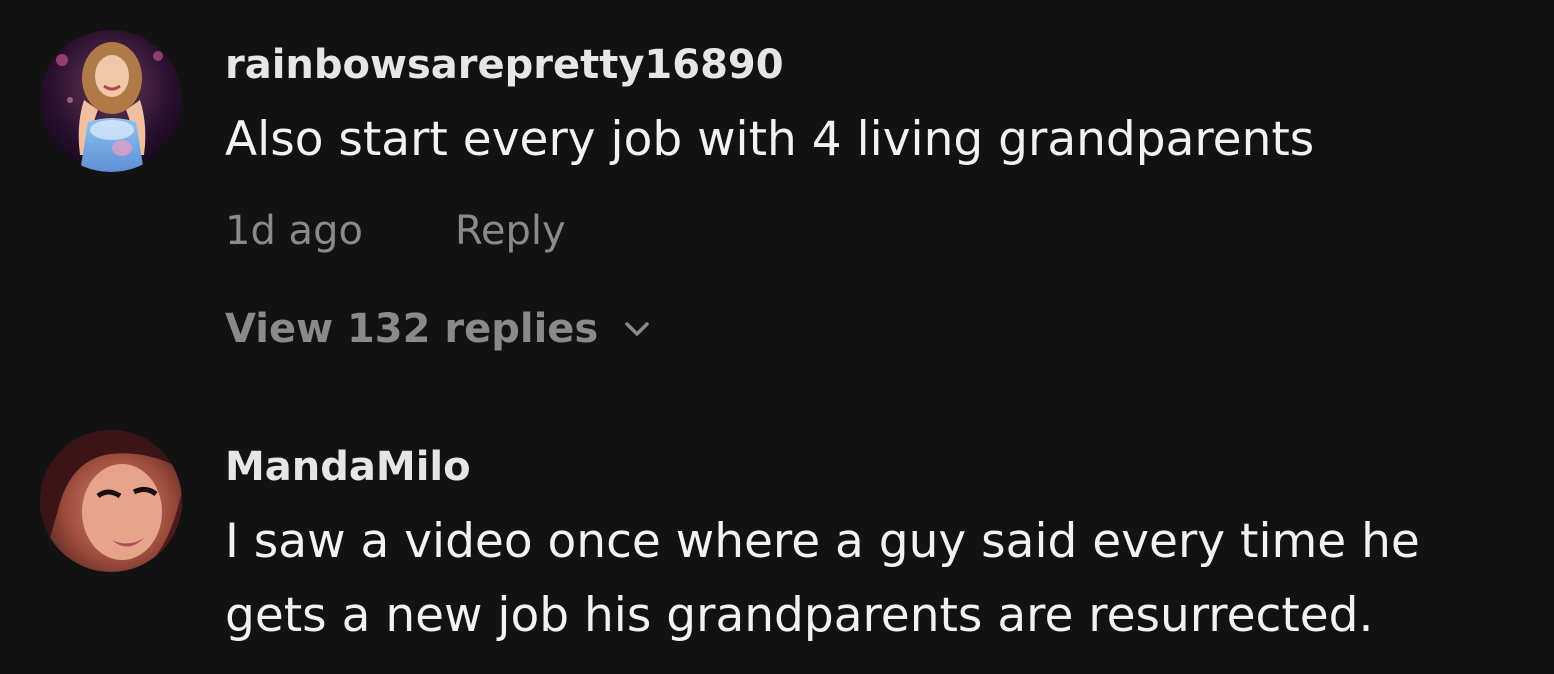  What do you see at coordinates (395, 231) in the screenshot?
I see `comment-meta: 1d ago Reply` at bounding box center [395, 231].